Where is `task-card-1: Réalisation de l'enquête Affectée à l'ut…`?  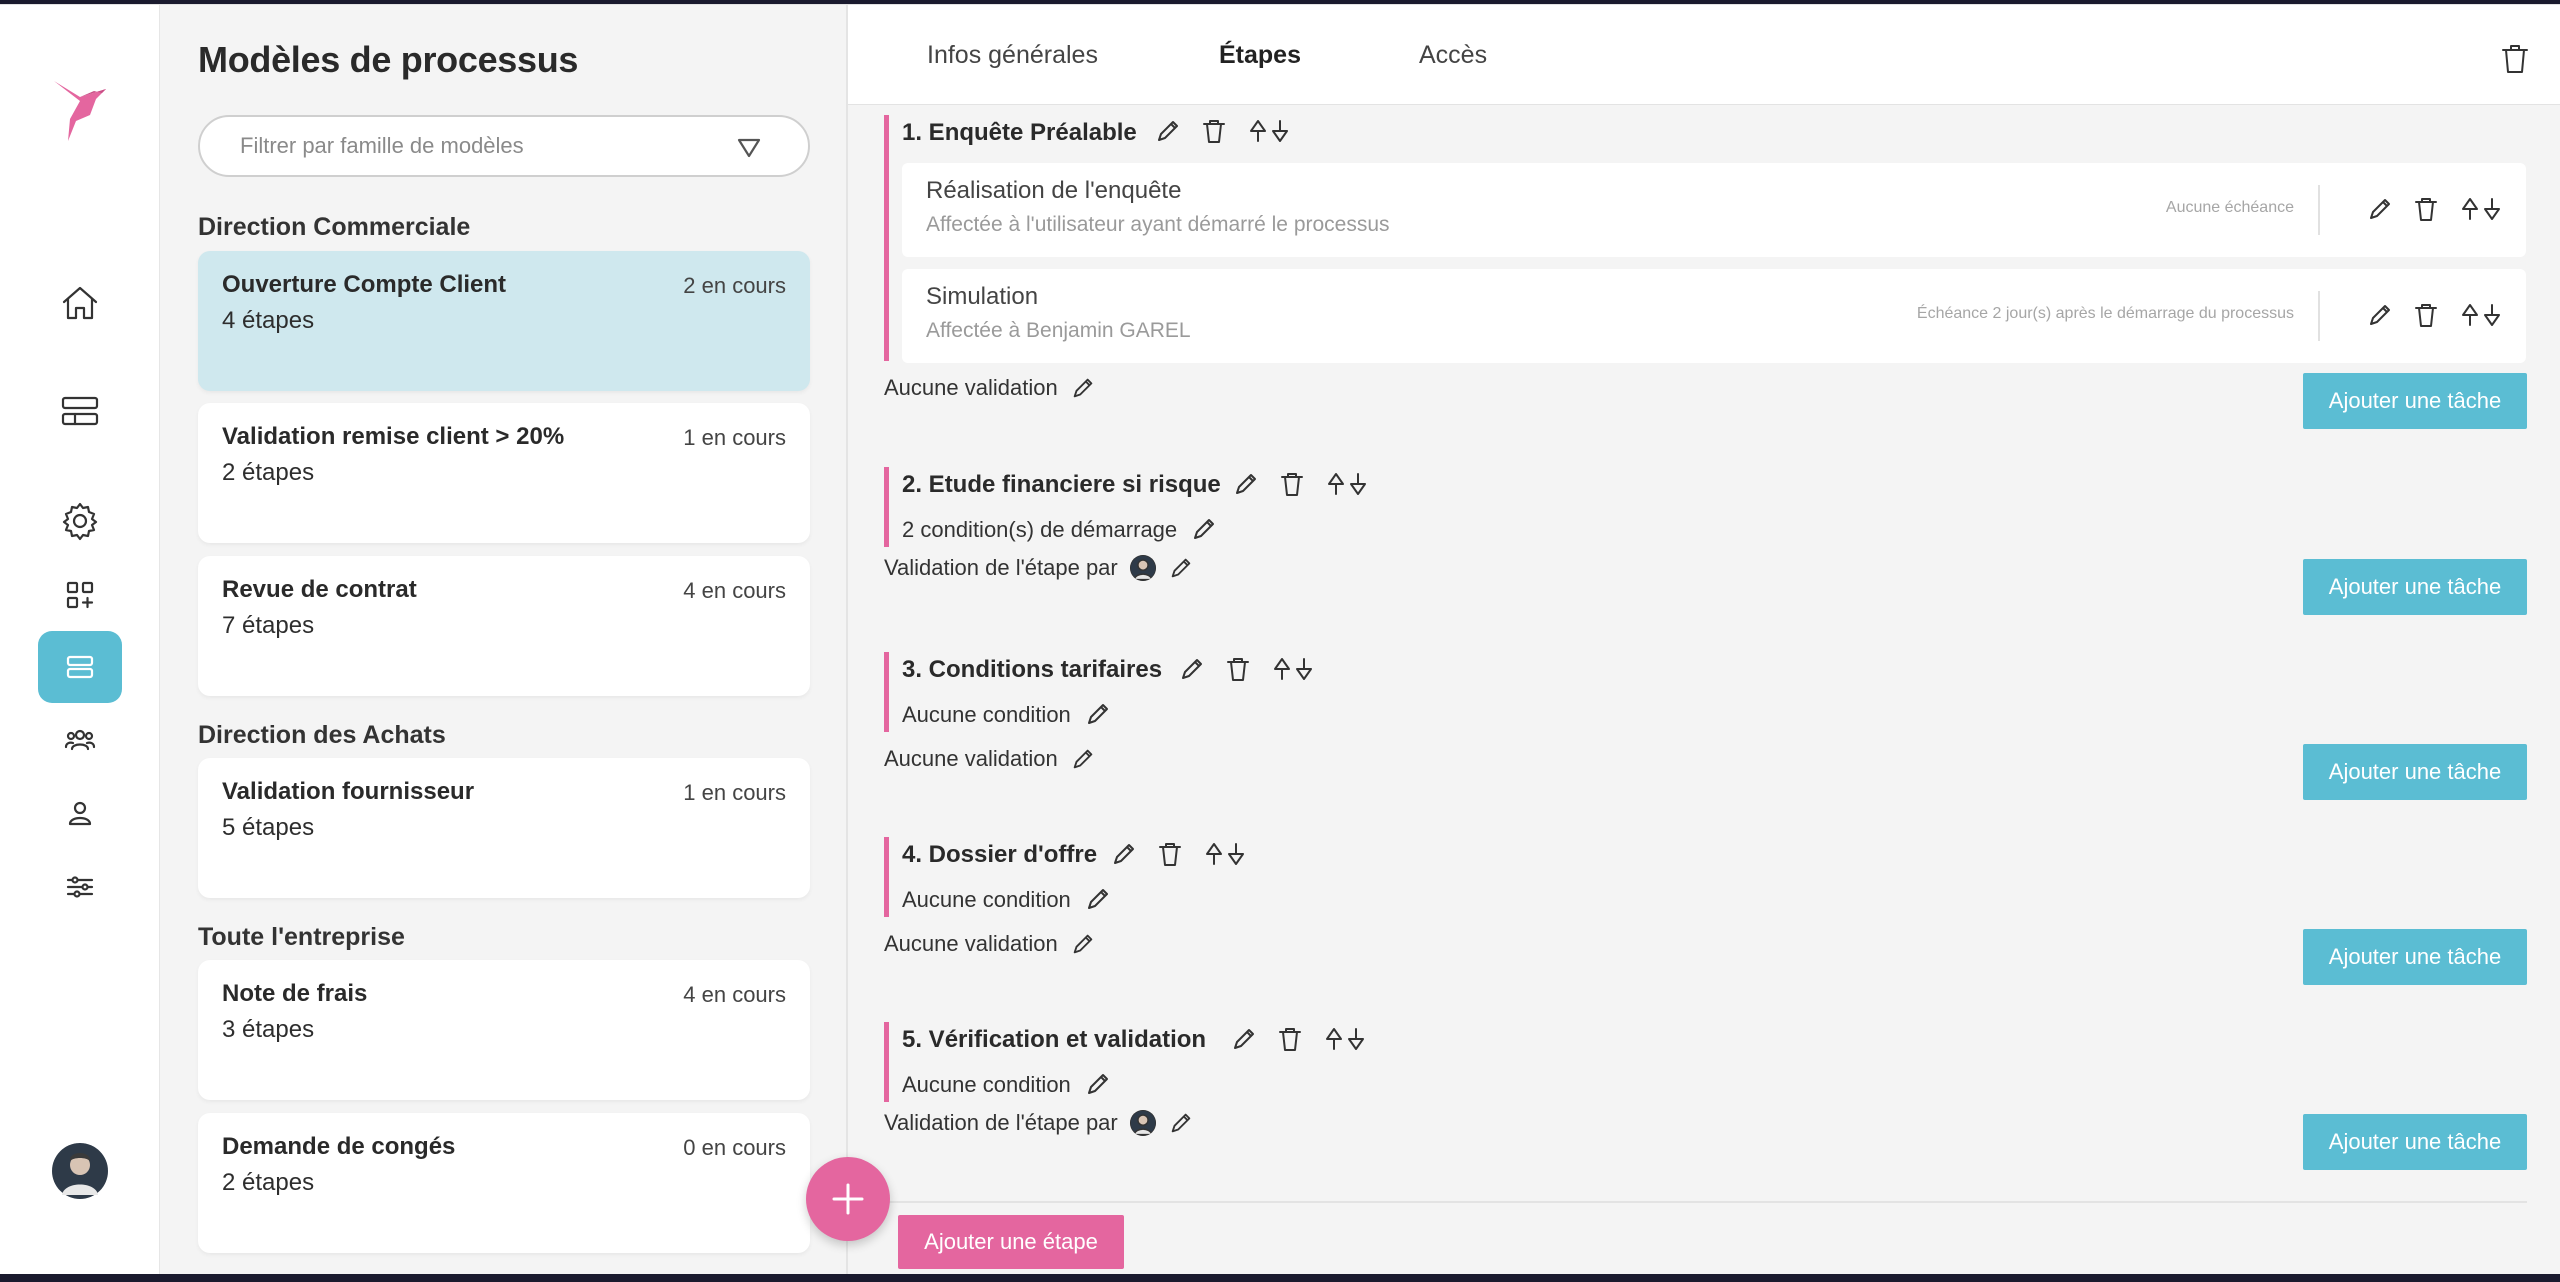 task-card-1: Réalisation de l'enquête Affectée à l'ut… is located at coordinates (1714, 210).